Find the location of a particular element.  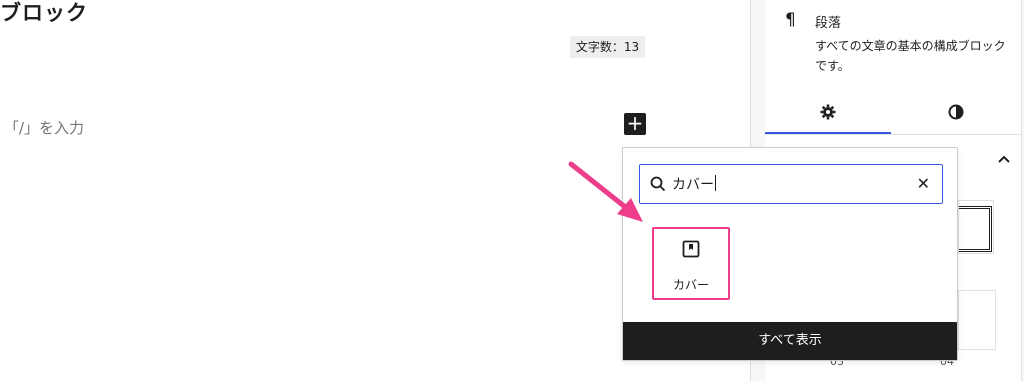

page-title: ブロック is located at coordinates (44, 13).